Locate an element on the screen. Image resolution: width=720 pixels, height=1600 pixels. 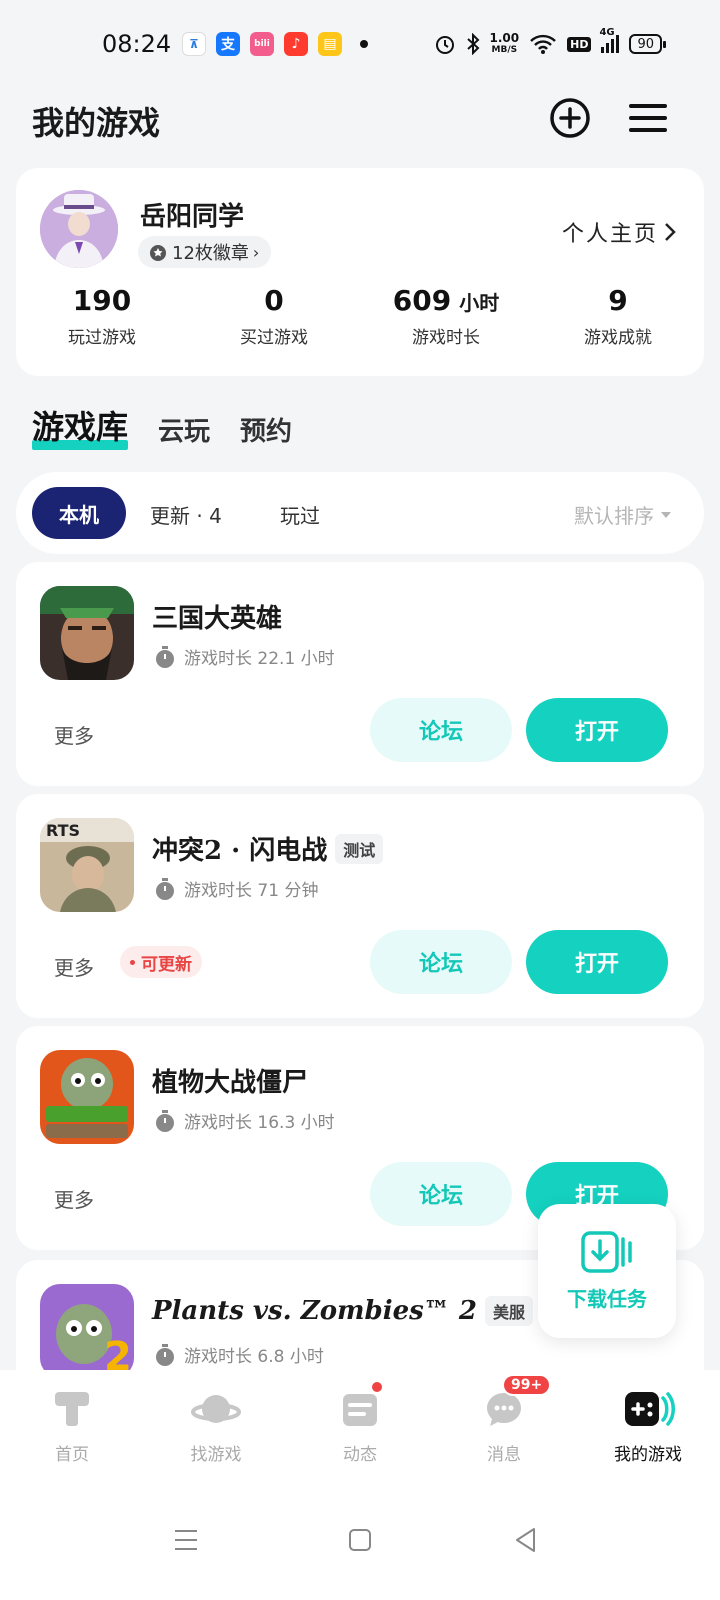
stat-games-played: 190 玩过游戏 is located at coordinates (102, 316).